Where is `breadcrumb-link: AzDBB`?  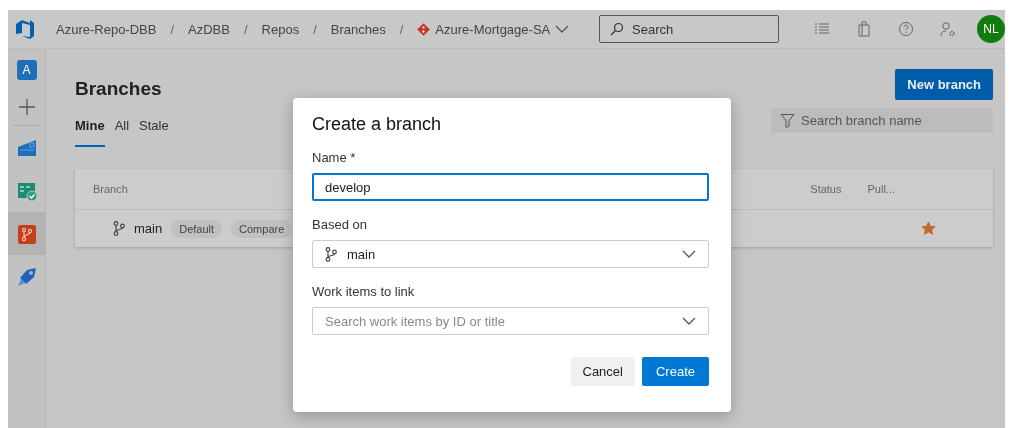
breadcrumb-link: AzDBB is located at coordinates (209, 29).